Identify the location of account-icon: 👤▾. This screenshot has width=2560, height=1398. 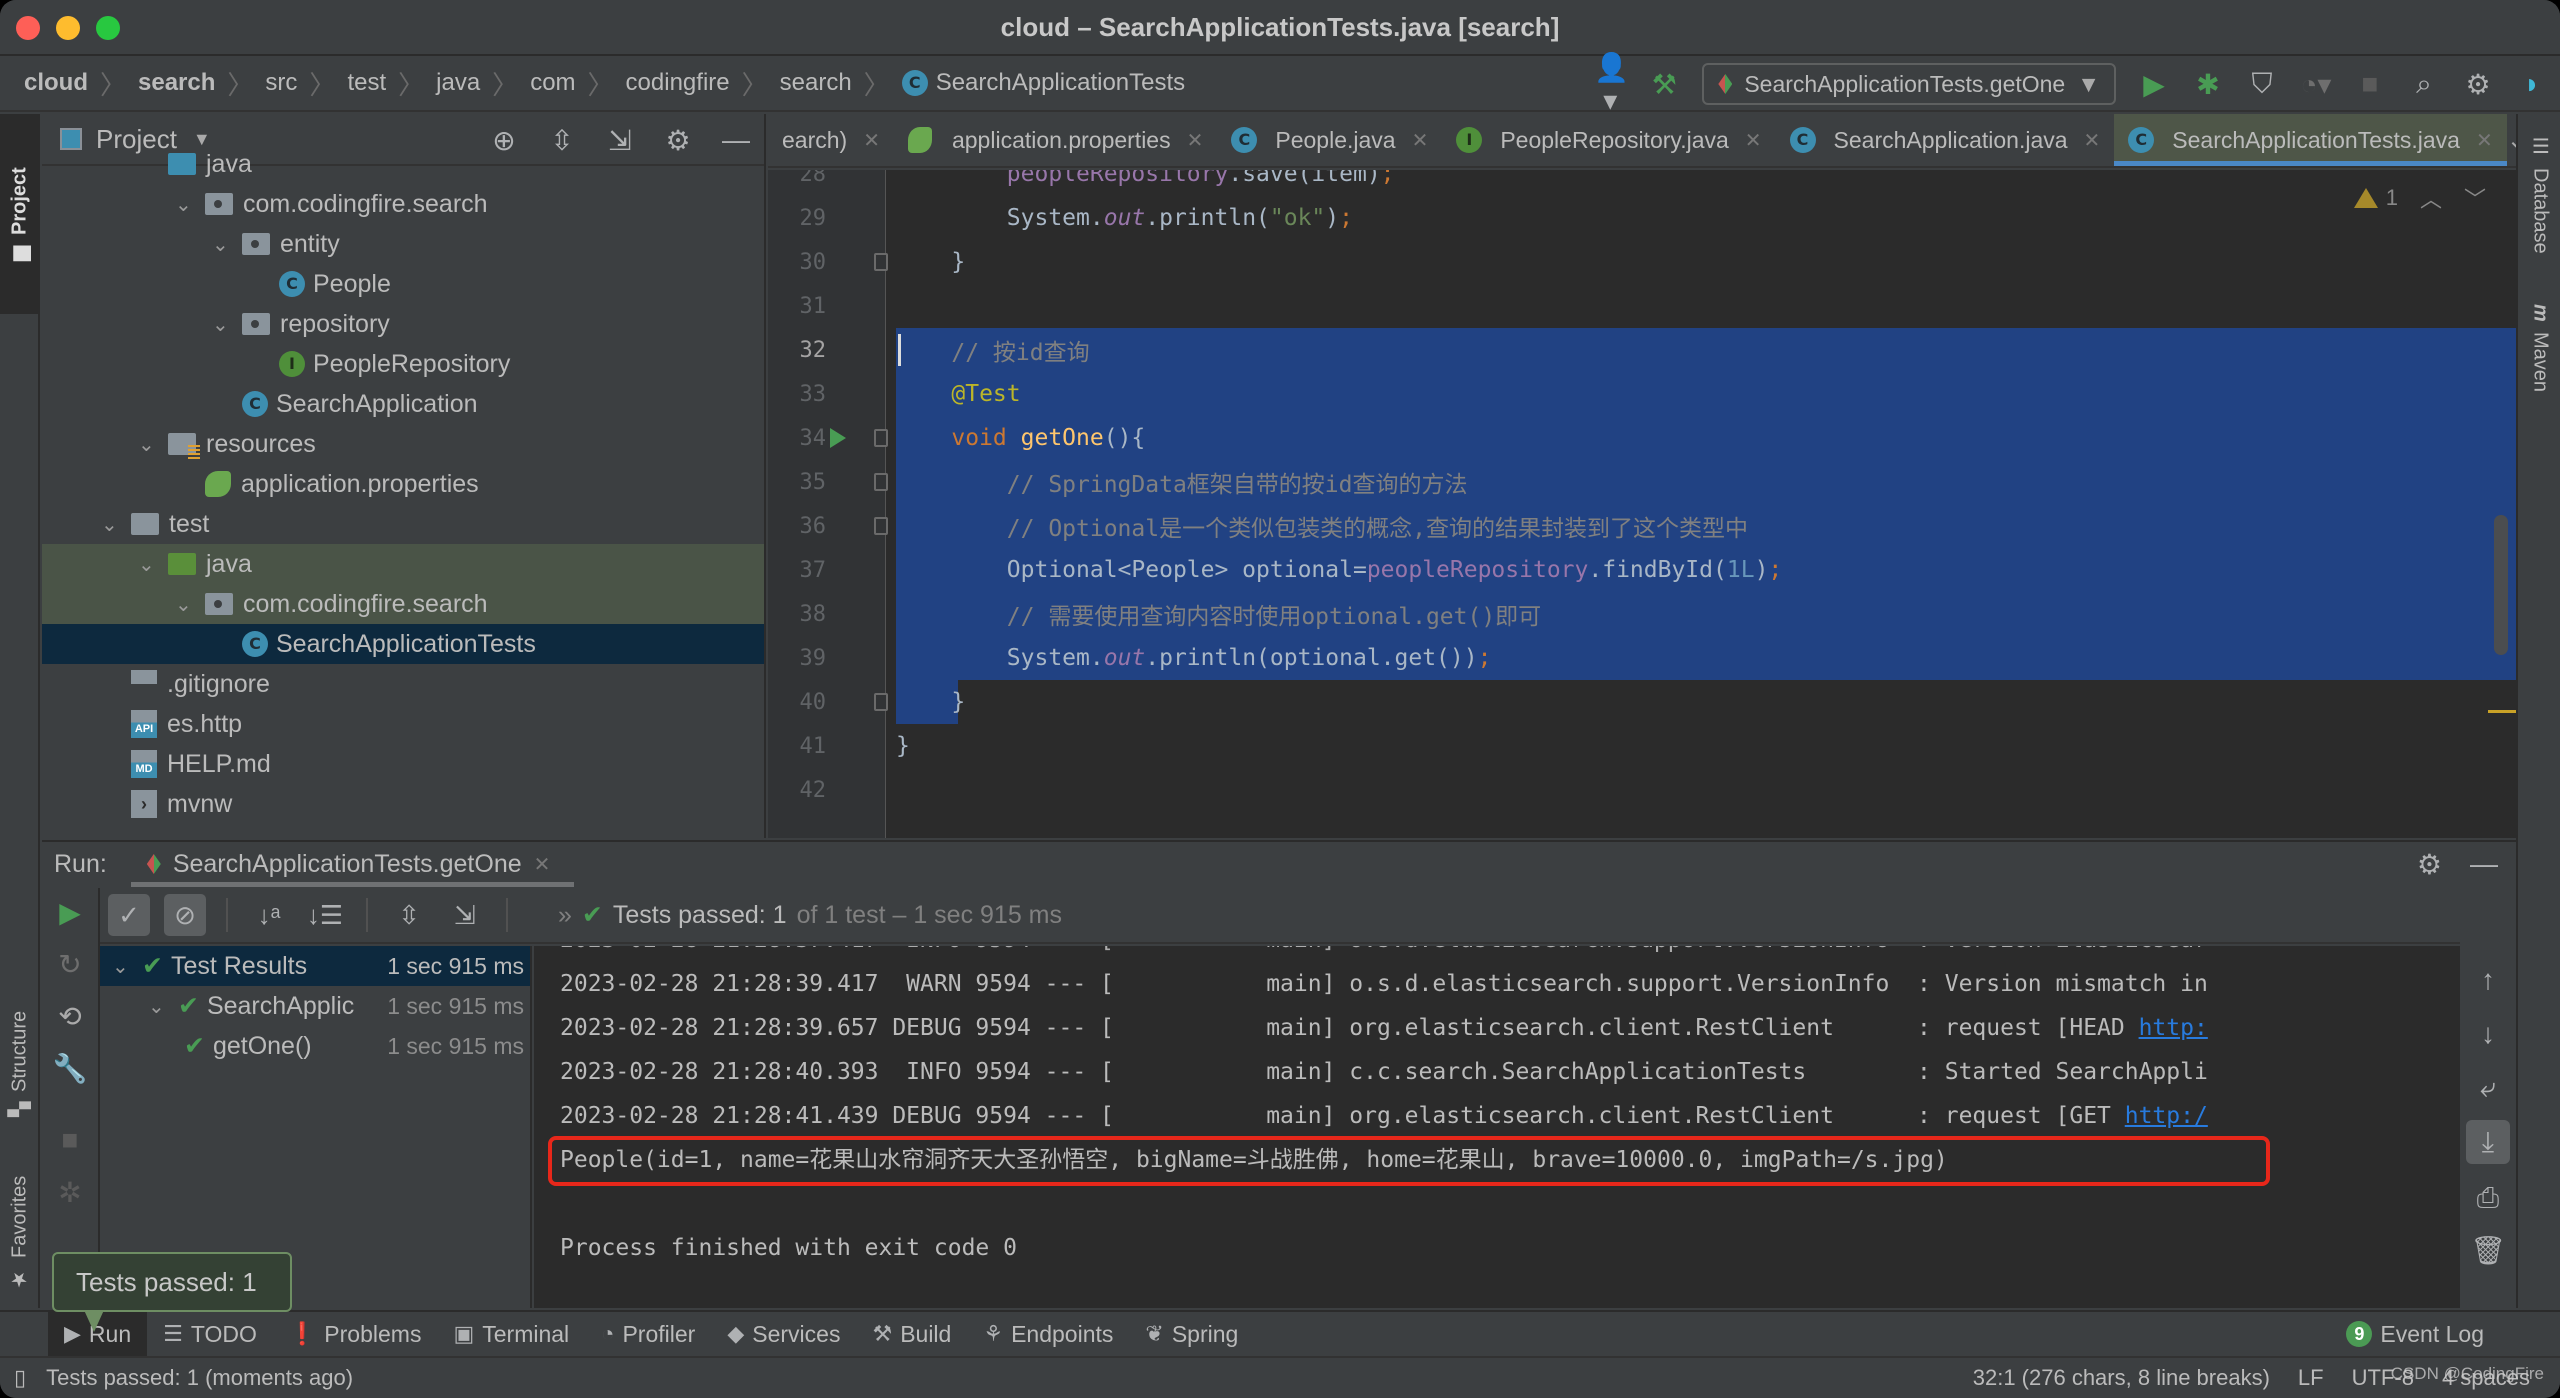
(1611, 84).